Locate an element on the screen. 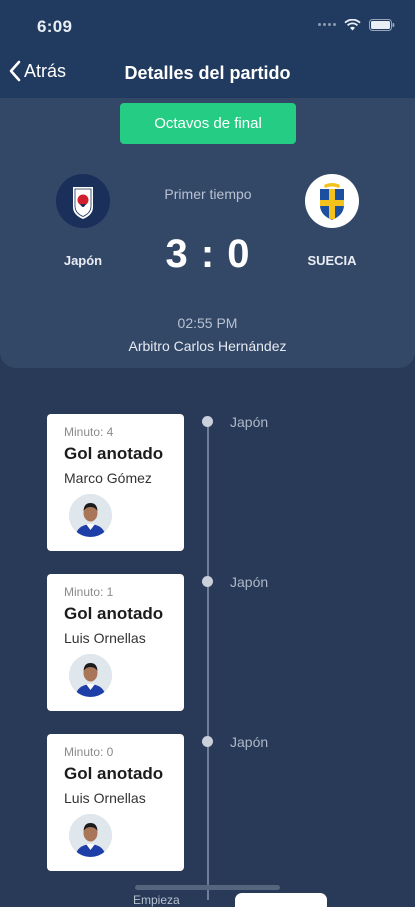  page-title: Detalles del partido is located at coordinates (207, 73).